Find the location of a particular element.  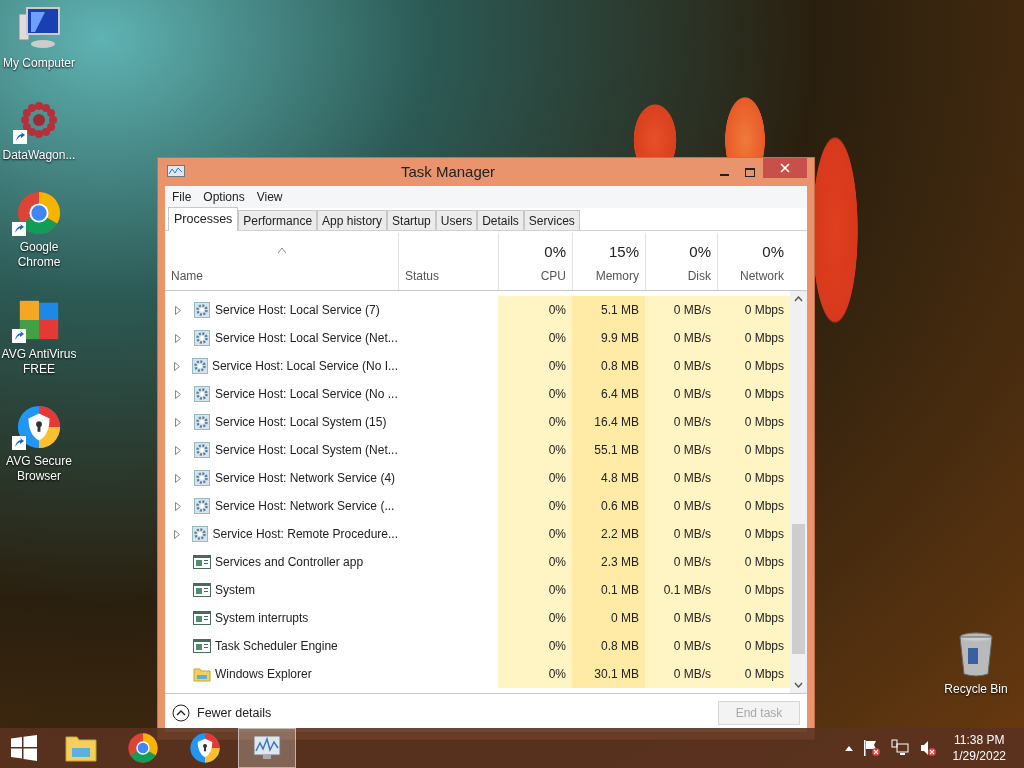

process-row: Service Host: Local System (Net... 0% 55.1 MB 0 MB/s 0 Mbps is located at coordinates (477, 450).